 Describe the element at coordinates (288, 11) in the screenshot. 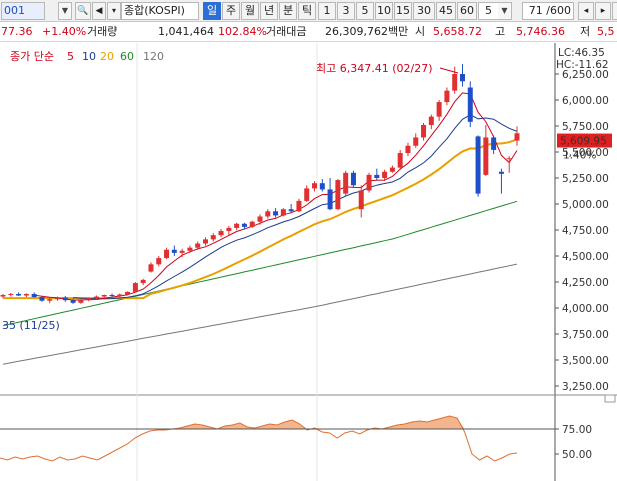

I see `tab-period-4: 분` at that location.